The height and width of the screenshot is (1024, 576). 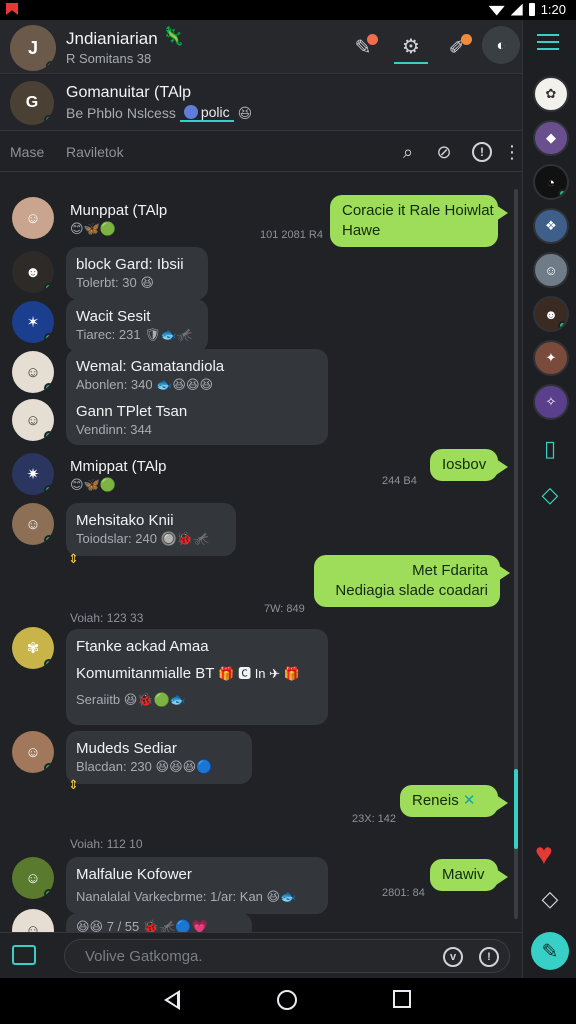 What do you see at coordinates (402, 999) in the screenshot?
I see `recents-icon` at bounding box center [402, 999].